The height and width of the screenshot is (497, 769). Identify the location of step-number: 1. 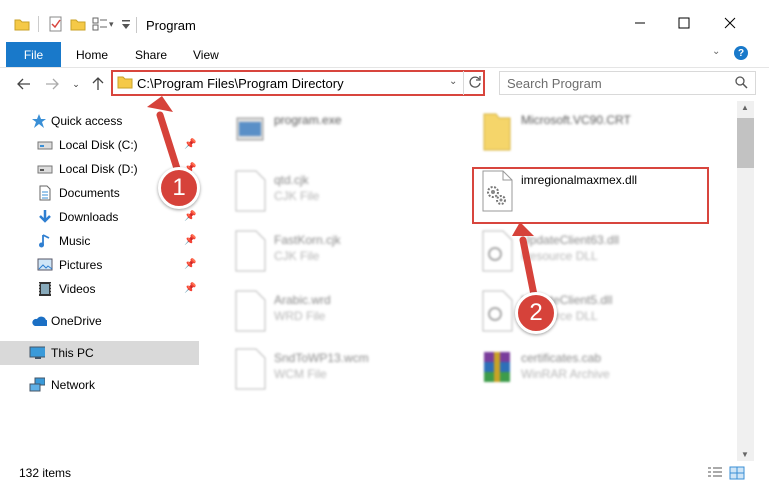
(179, 187).